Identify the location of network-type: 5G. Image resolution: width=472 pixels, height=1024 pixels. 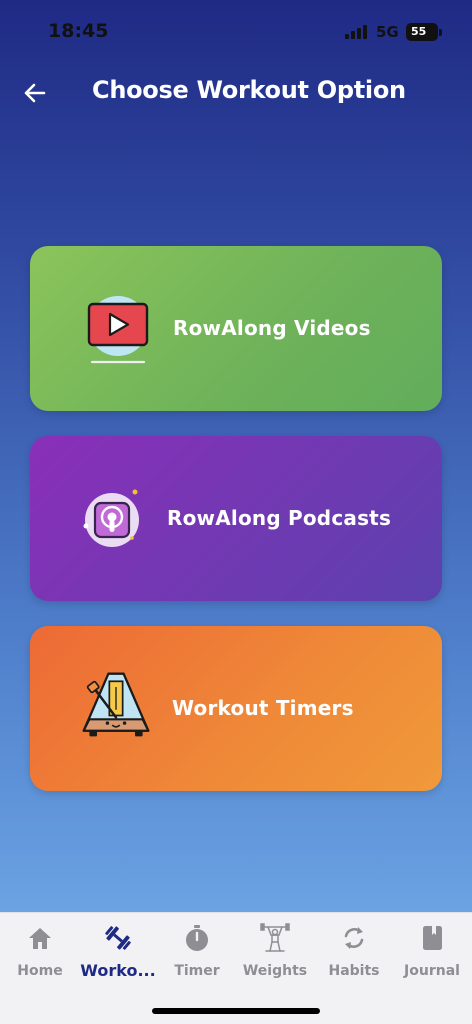
(387, 32).